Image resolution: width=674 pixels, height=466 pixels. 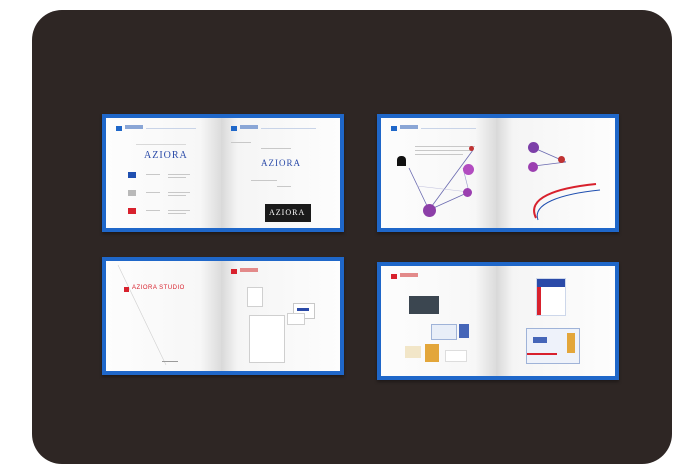 I want to click on brochure-spread-identity: AZIORA AZIORA AZIORA, so click(x=223, y=173).